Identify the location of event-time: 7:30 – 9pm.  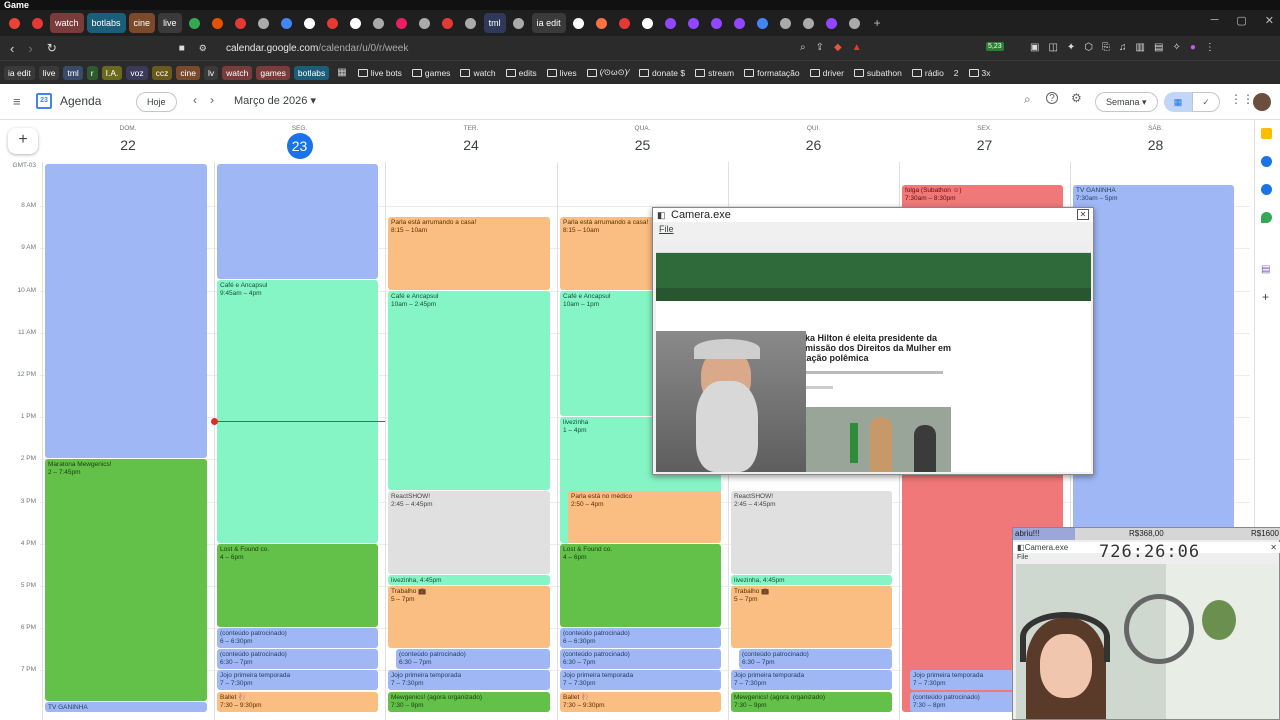
(750, 705).